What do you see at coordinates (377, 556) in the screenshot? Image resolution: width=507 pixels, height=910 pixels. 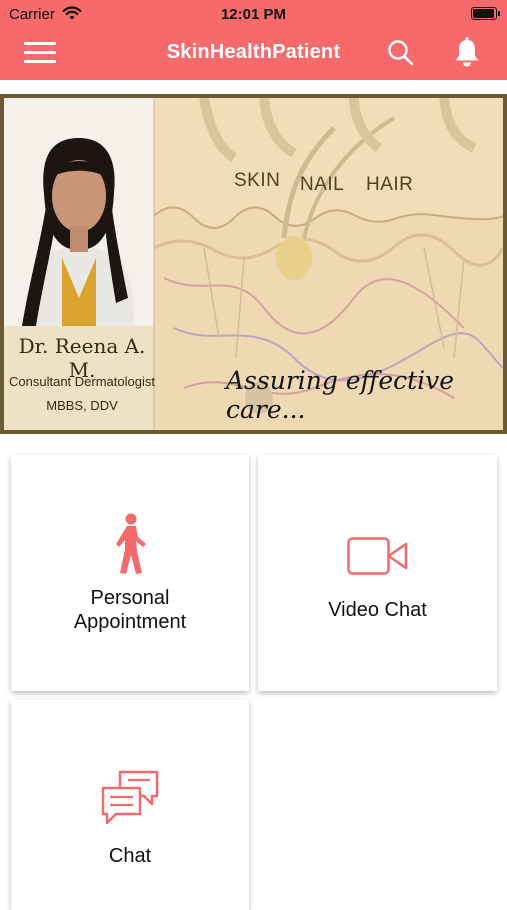 I see `video-camera-icon` at bounding box center [377, 556].